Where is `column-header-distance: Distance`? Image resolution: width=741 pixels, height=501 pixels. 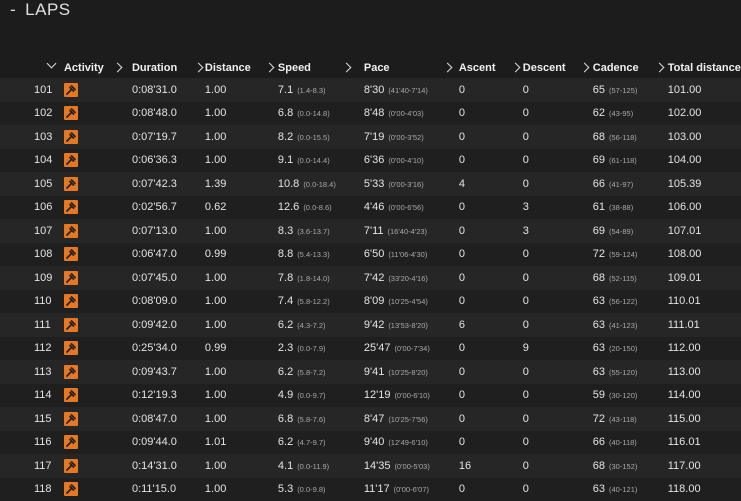 column-header-distance: Distance is located at coordinates (241, 68).